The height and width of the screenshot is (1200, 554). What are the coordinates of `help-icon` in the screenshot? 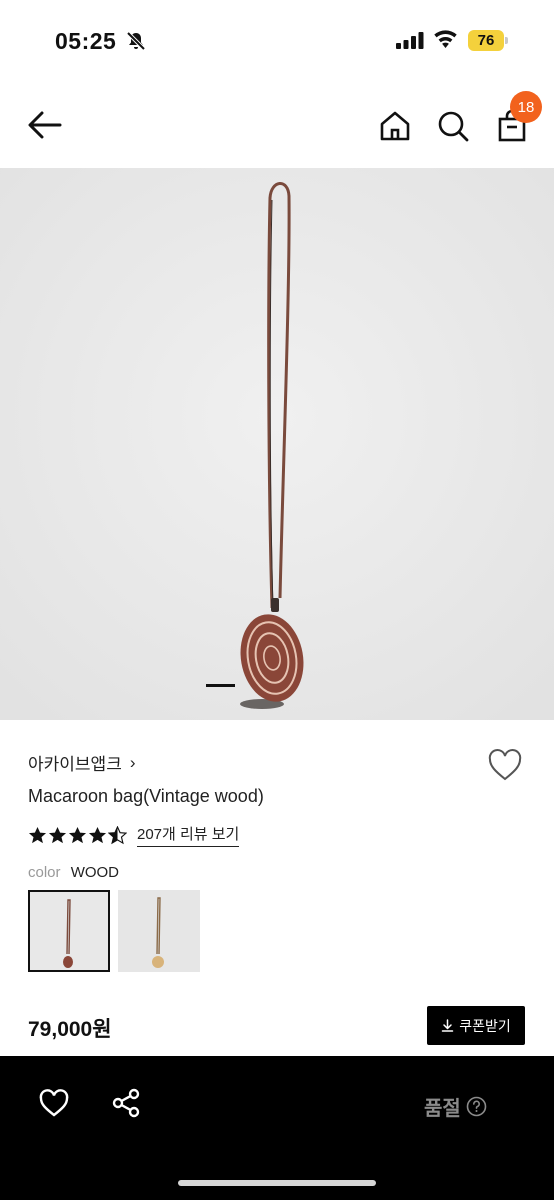 It's located at (476, 1106).